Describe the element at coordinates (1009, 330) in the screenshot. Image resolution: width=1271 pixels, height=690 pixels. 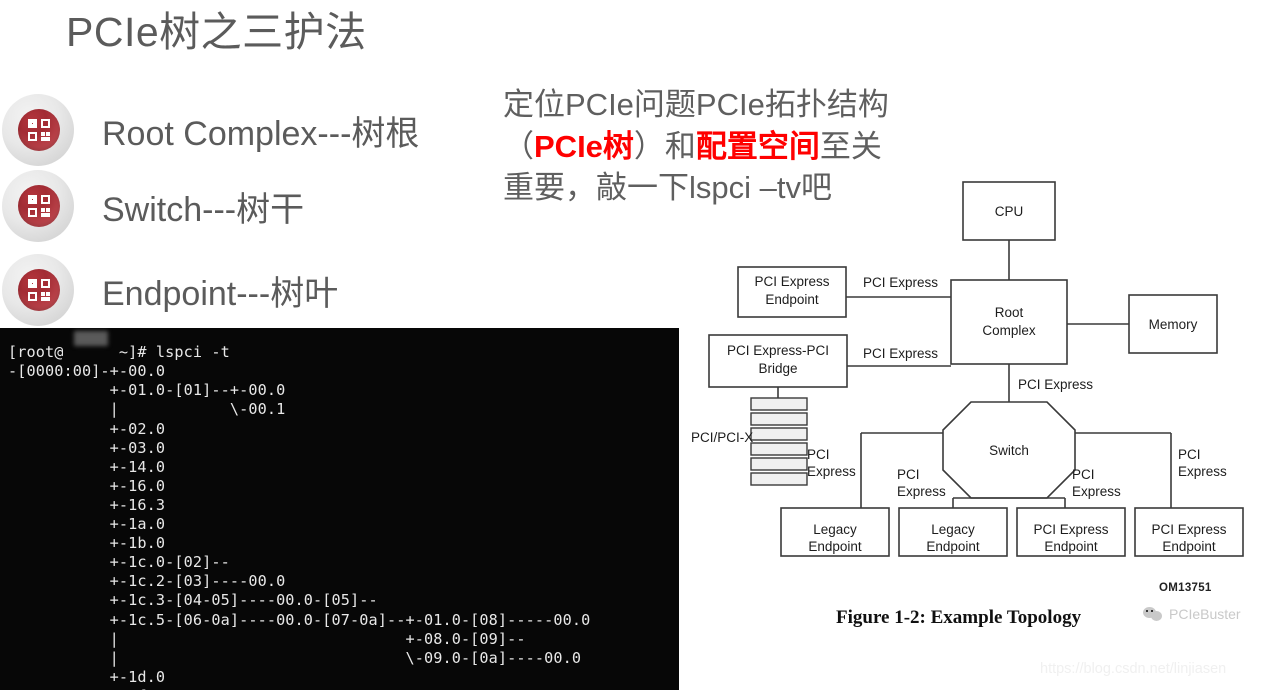
I see `node-root-complex-label-2: Complex` at that location.